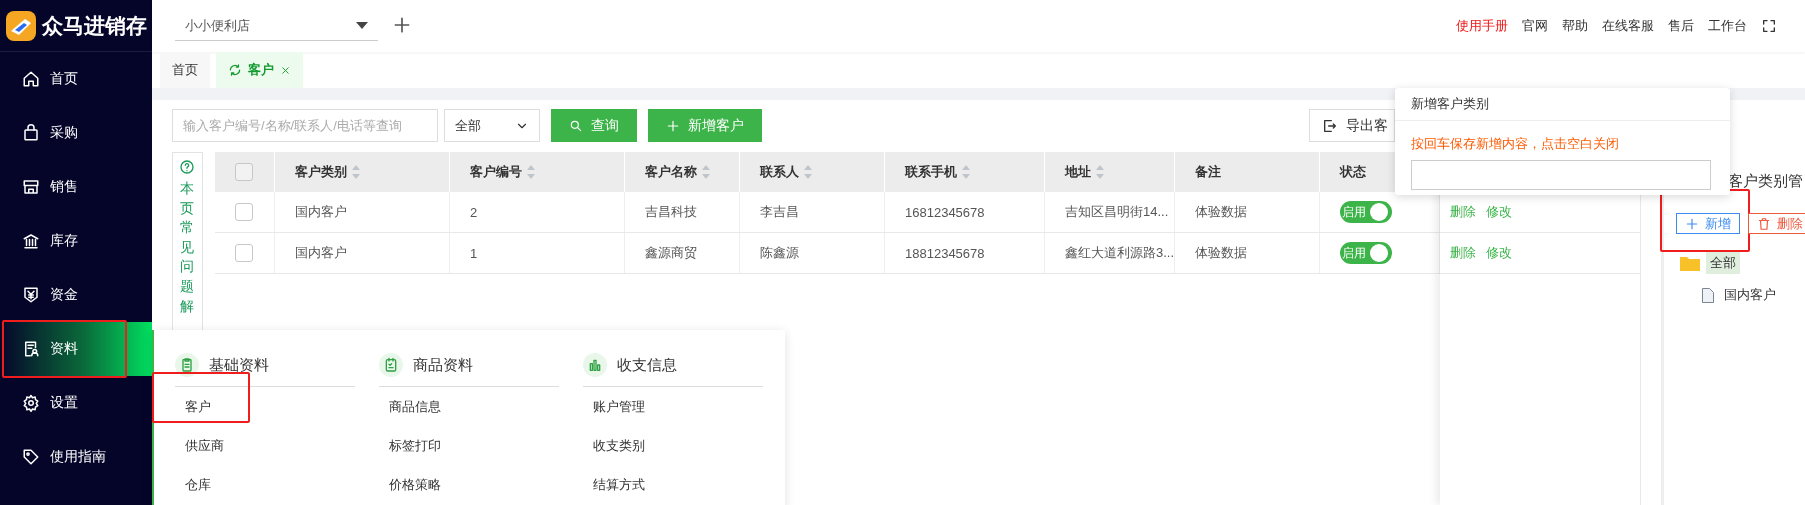 The height and width of the screenshot is (505, 1805). Describe the element at coordinates (1561, 175) in the screenshot. I see `category-input` at that location.